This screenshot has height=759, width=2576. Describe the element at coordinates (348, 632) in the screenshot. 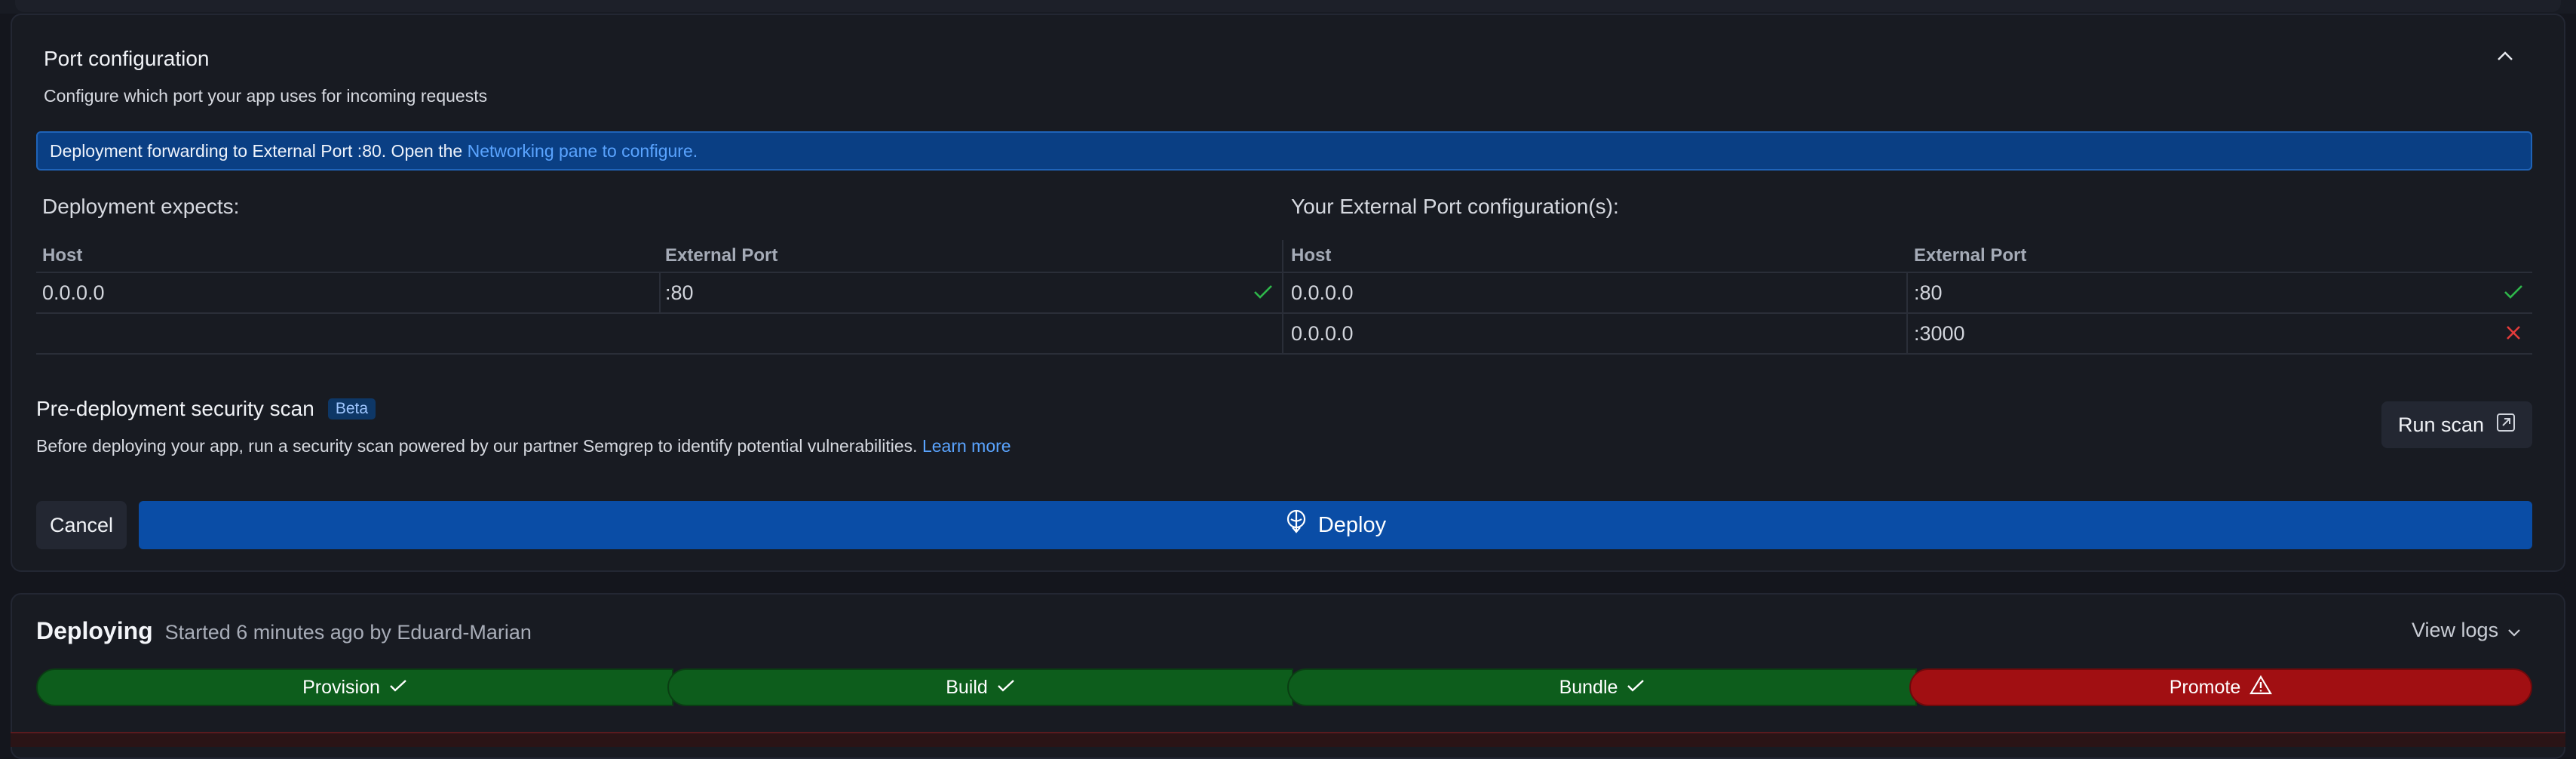

I see `deployment-meta: Started 6 minutes ago by Eduard-Marian` at that location.